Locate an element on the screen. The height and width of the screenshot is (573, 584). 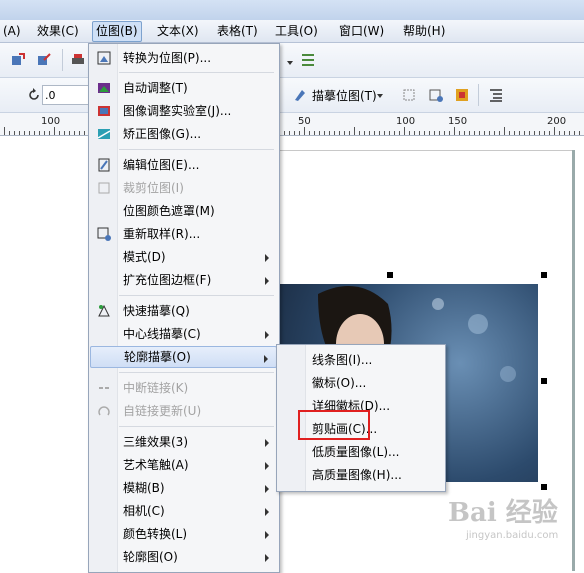
bitmaps-menu-item: 裁剪位图(I) is located at coordinates (183, 188).